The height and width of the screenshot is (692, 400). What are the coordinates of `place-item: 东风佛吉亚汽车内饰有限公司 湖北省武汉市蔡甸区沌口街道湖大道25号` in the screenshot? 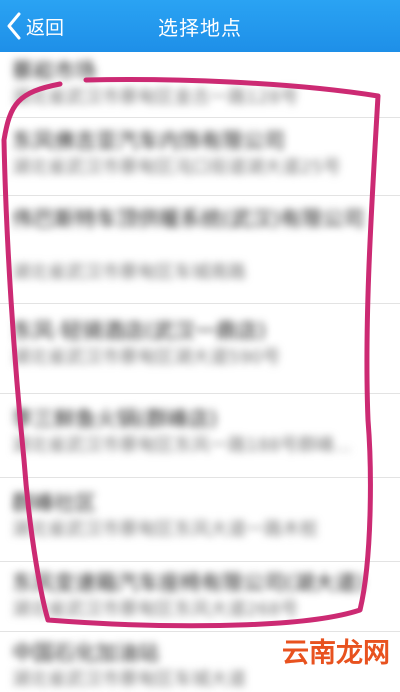 It's located at (200, 157).